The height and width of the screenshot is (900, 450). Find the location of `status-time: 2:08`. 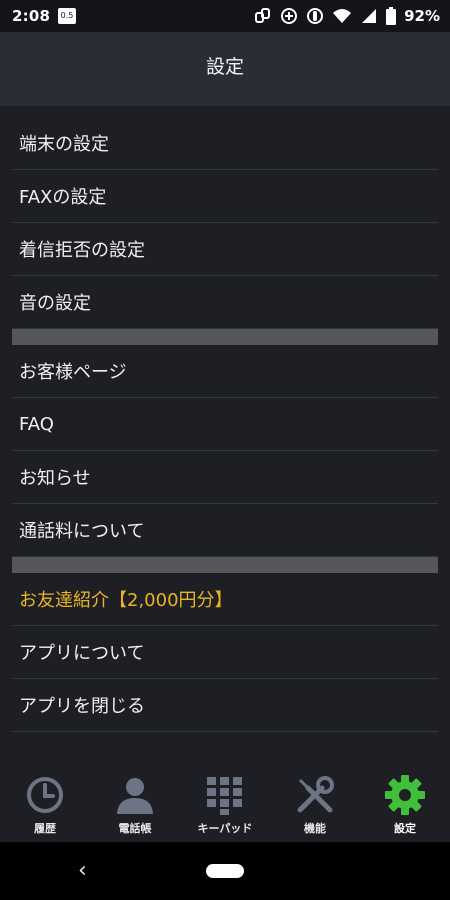

status-time: 2:08 is located at coordinates (31, 16).